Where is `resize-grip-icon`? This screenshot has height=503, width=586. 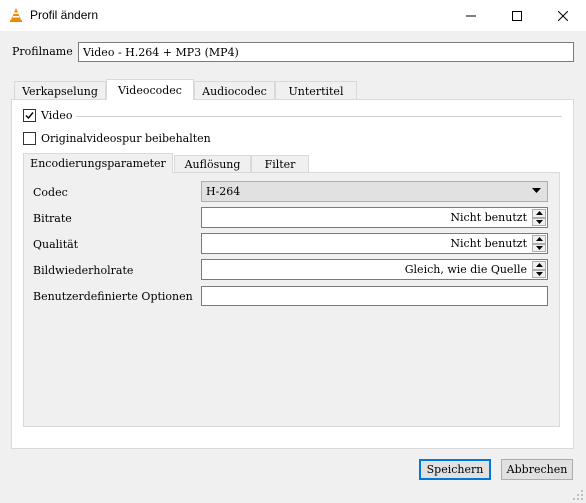
resize-grip-icon is located at coordinates (578, 495).